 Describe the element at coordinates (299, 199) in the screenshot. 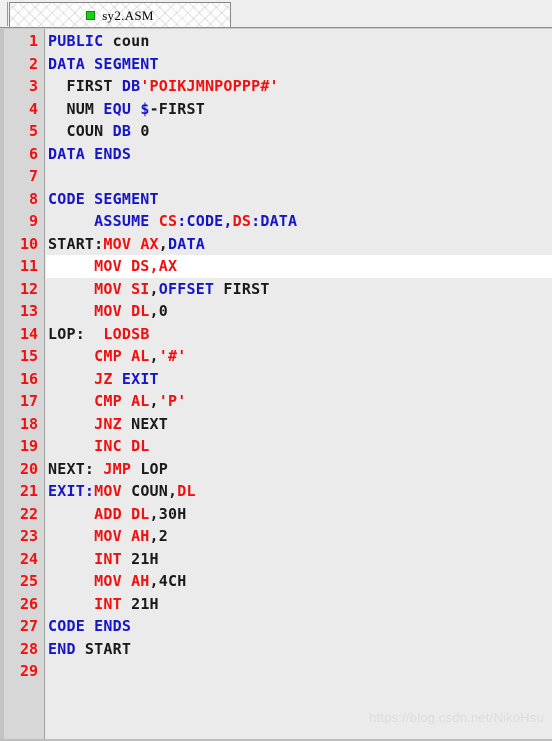

I see `code-line-content: CODE SEGMENT` at that location.